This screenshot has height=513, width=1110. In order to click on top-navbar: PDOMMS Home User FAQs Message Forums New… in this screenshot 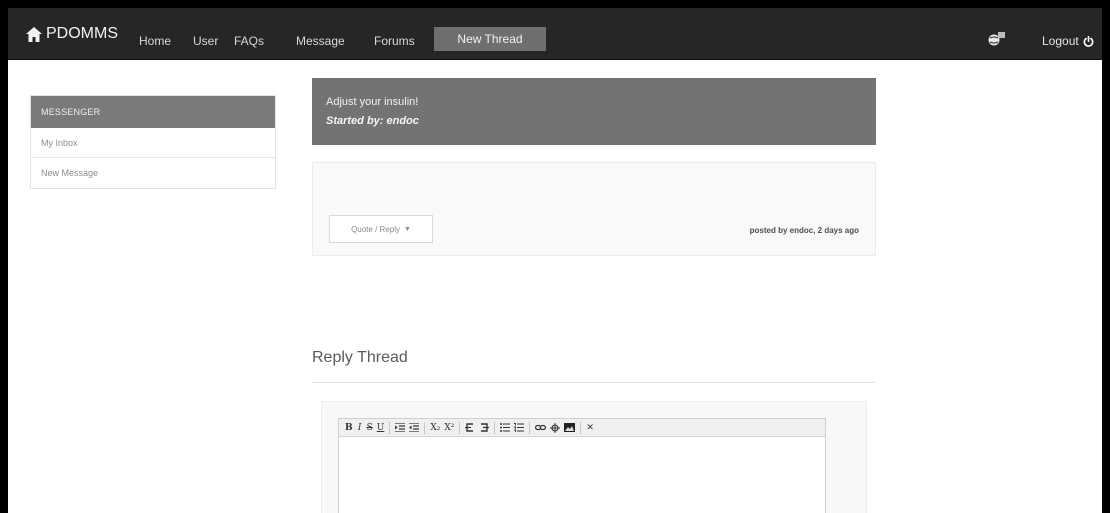, I will do `click(555, 34)`.